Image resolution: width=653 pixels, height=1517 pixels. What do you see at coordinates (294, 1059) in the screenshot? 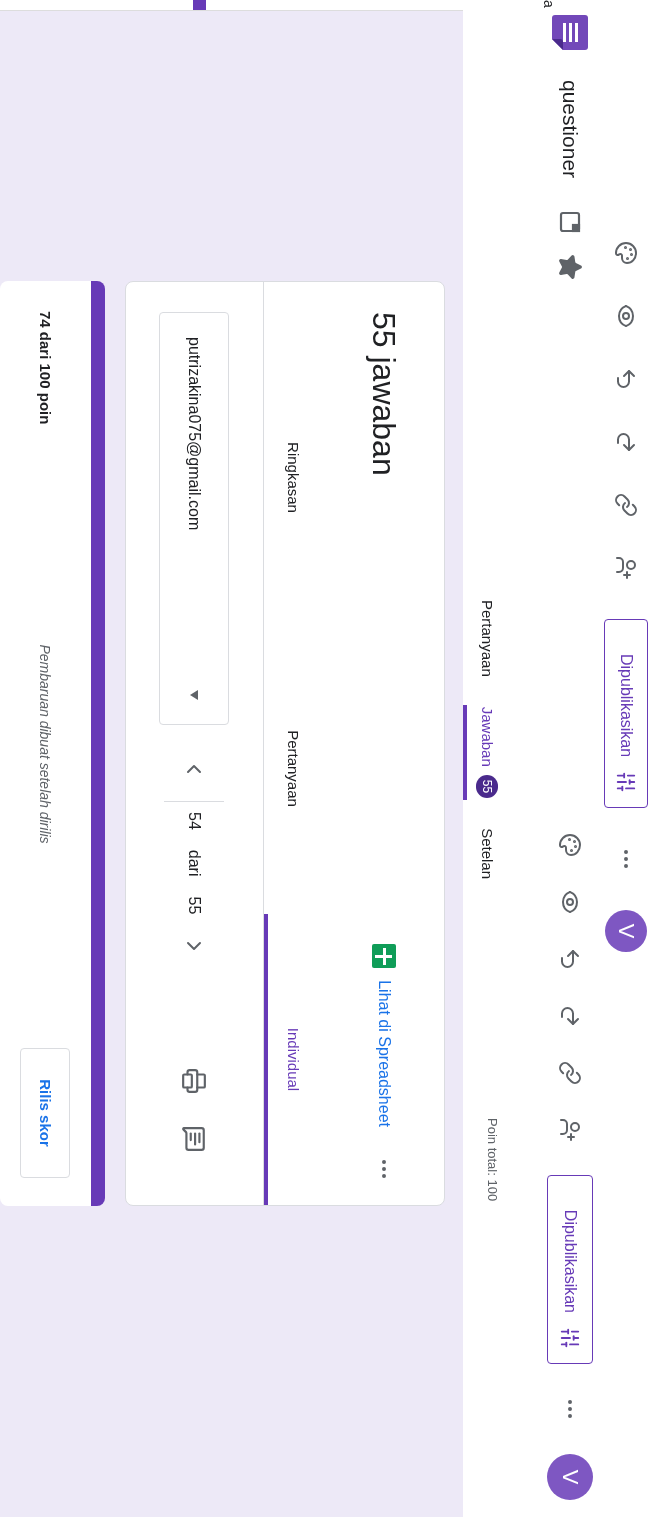
I see `tab: Individual` at bounding box center [294, 1059].